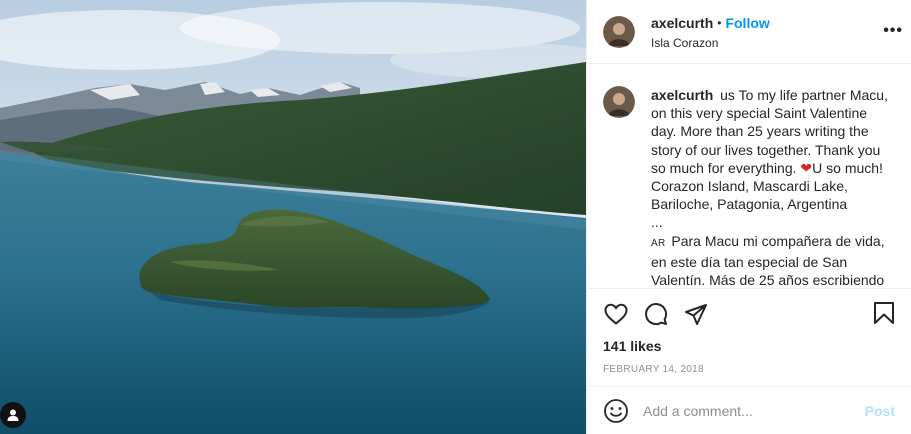 The height and width of the screenshot is (434, 911). I want to click on post-header: axelcurth • Follow Isla Corazon •••, so click(749, 32).